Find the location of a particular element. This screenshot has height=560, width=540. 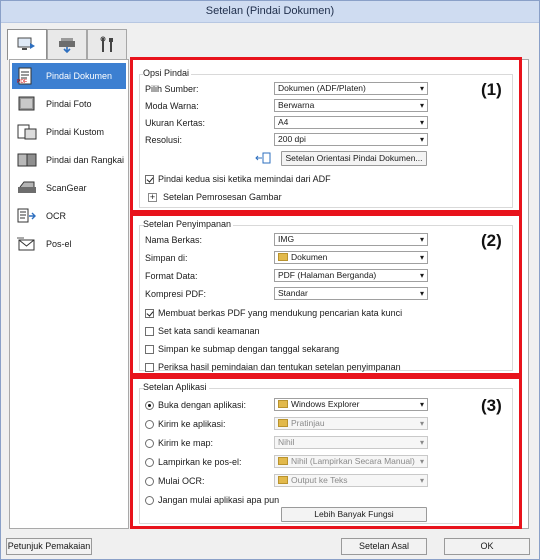

resolution-select: 200 dpi ▾ is located at coordinates (351, 139).